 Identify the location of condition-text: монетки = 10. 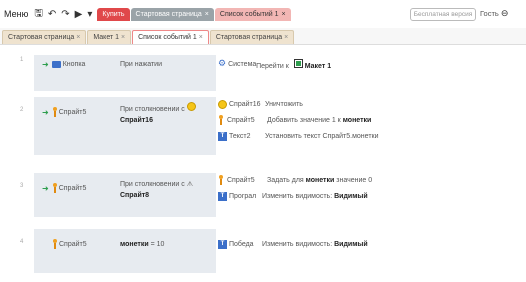
(142, 244).